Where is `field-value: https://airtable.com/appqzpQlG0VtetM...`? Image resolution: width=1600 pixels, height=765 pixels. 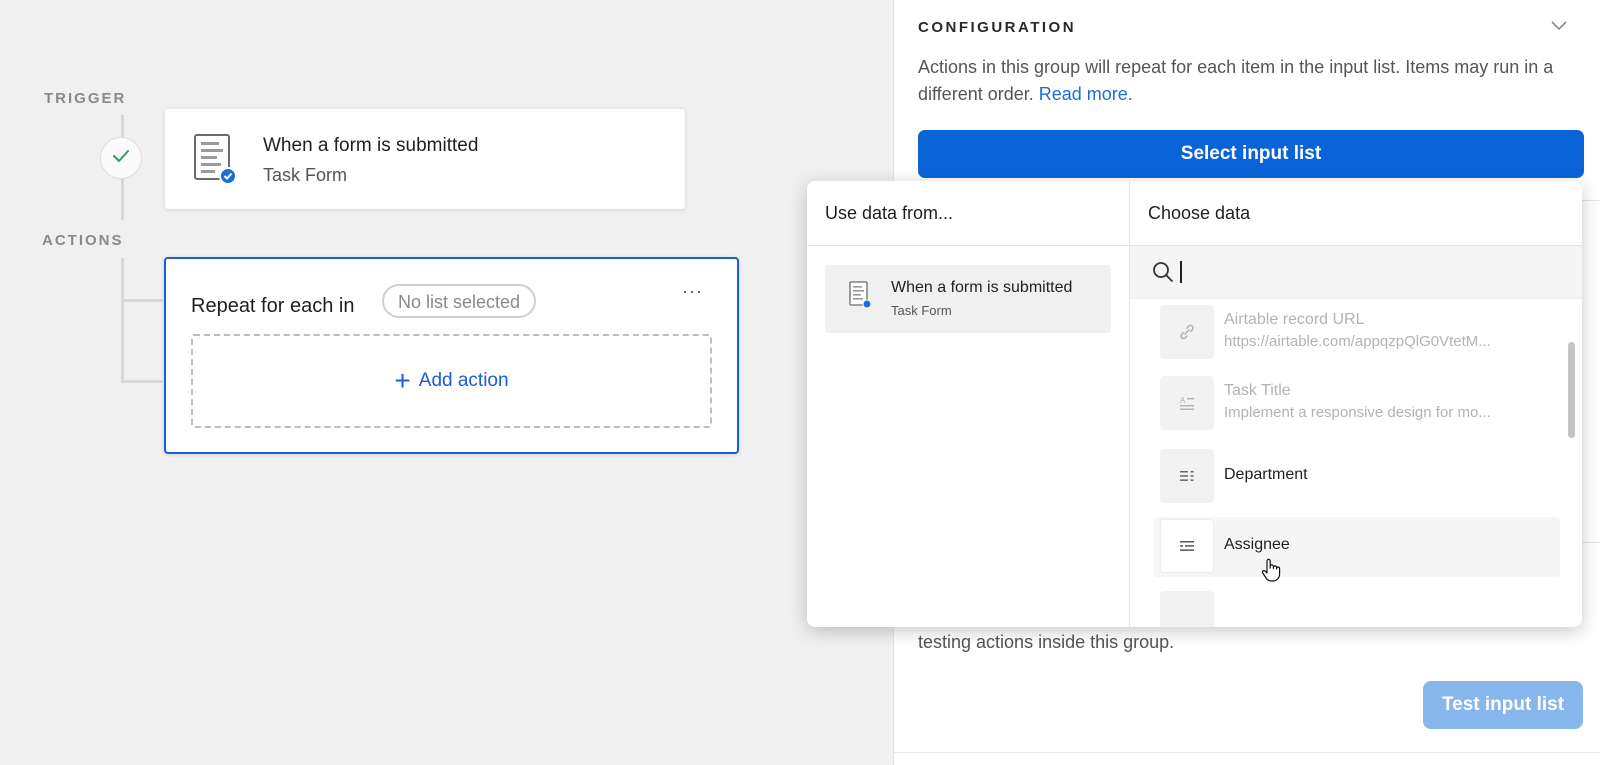
field-value: https://airtable.com/appqzpQlG0VtetM... is located at coordinates (1357, 341).